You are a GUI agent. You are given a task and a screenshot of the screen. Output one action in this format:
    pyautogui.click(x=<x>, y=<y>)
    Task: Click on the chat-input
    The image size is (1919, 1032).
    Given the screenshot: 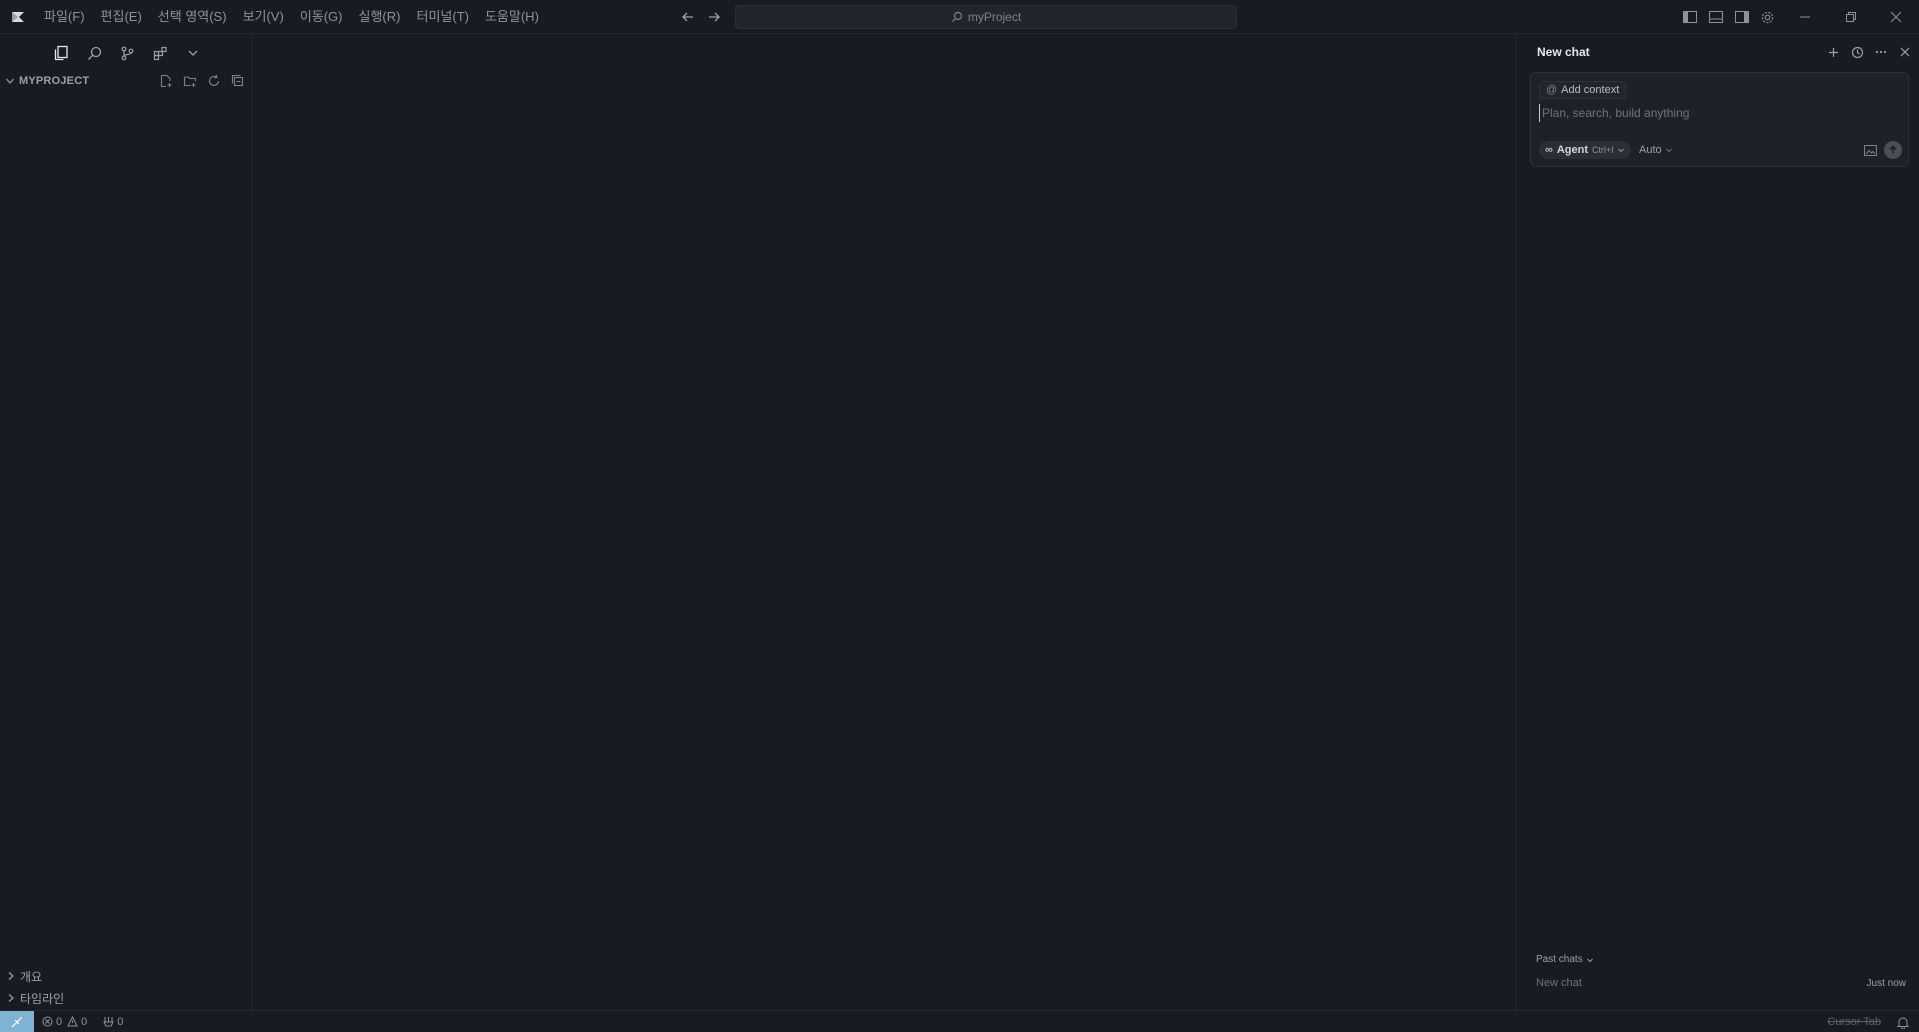 What is the action you would take?
    pyautogui.click(x=1719, y=113)
    